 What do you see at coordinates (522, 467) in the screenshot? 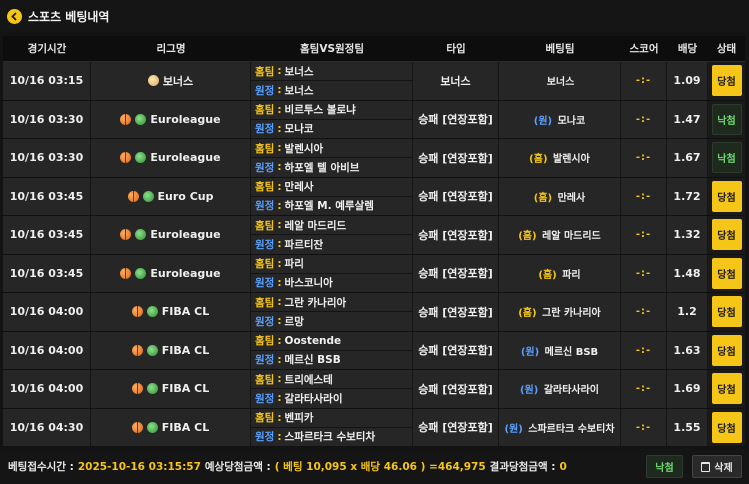
I see `result-label: 결과당첨금액 :` at bounding box center [522, 467].